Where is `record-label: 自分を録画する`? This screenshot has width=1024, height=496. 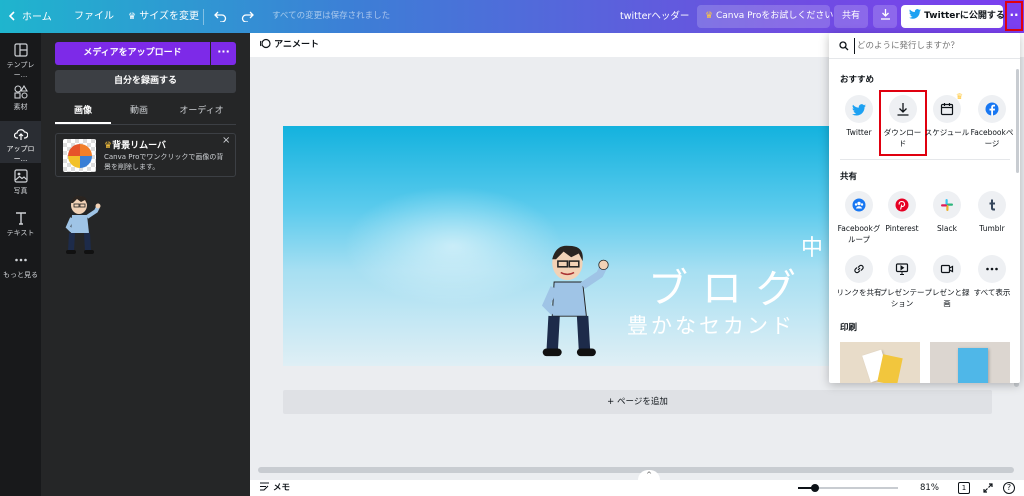
record-label: 自分を録画する is located at coordinates (145, 81).